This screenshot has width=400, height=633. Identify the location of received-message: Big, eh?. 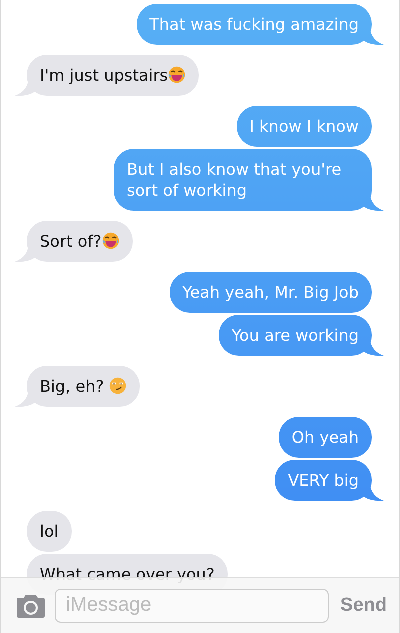
(77, 386).